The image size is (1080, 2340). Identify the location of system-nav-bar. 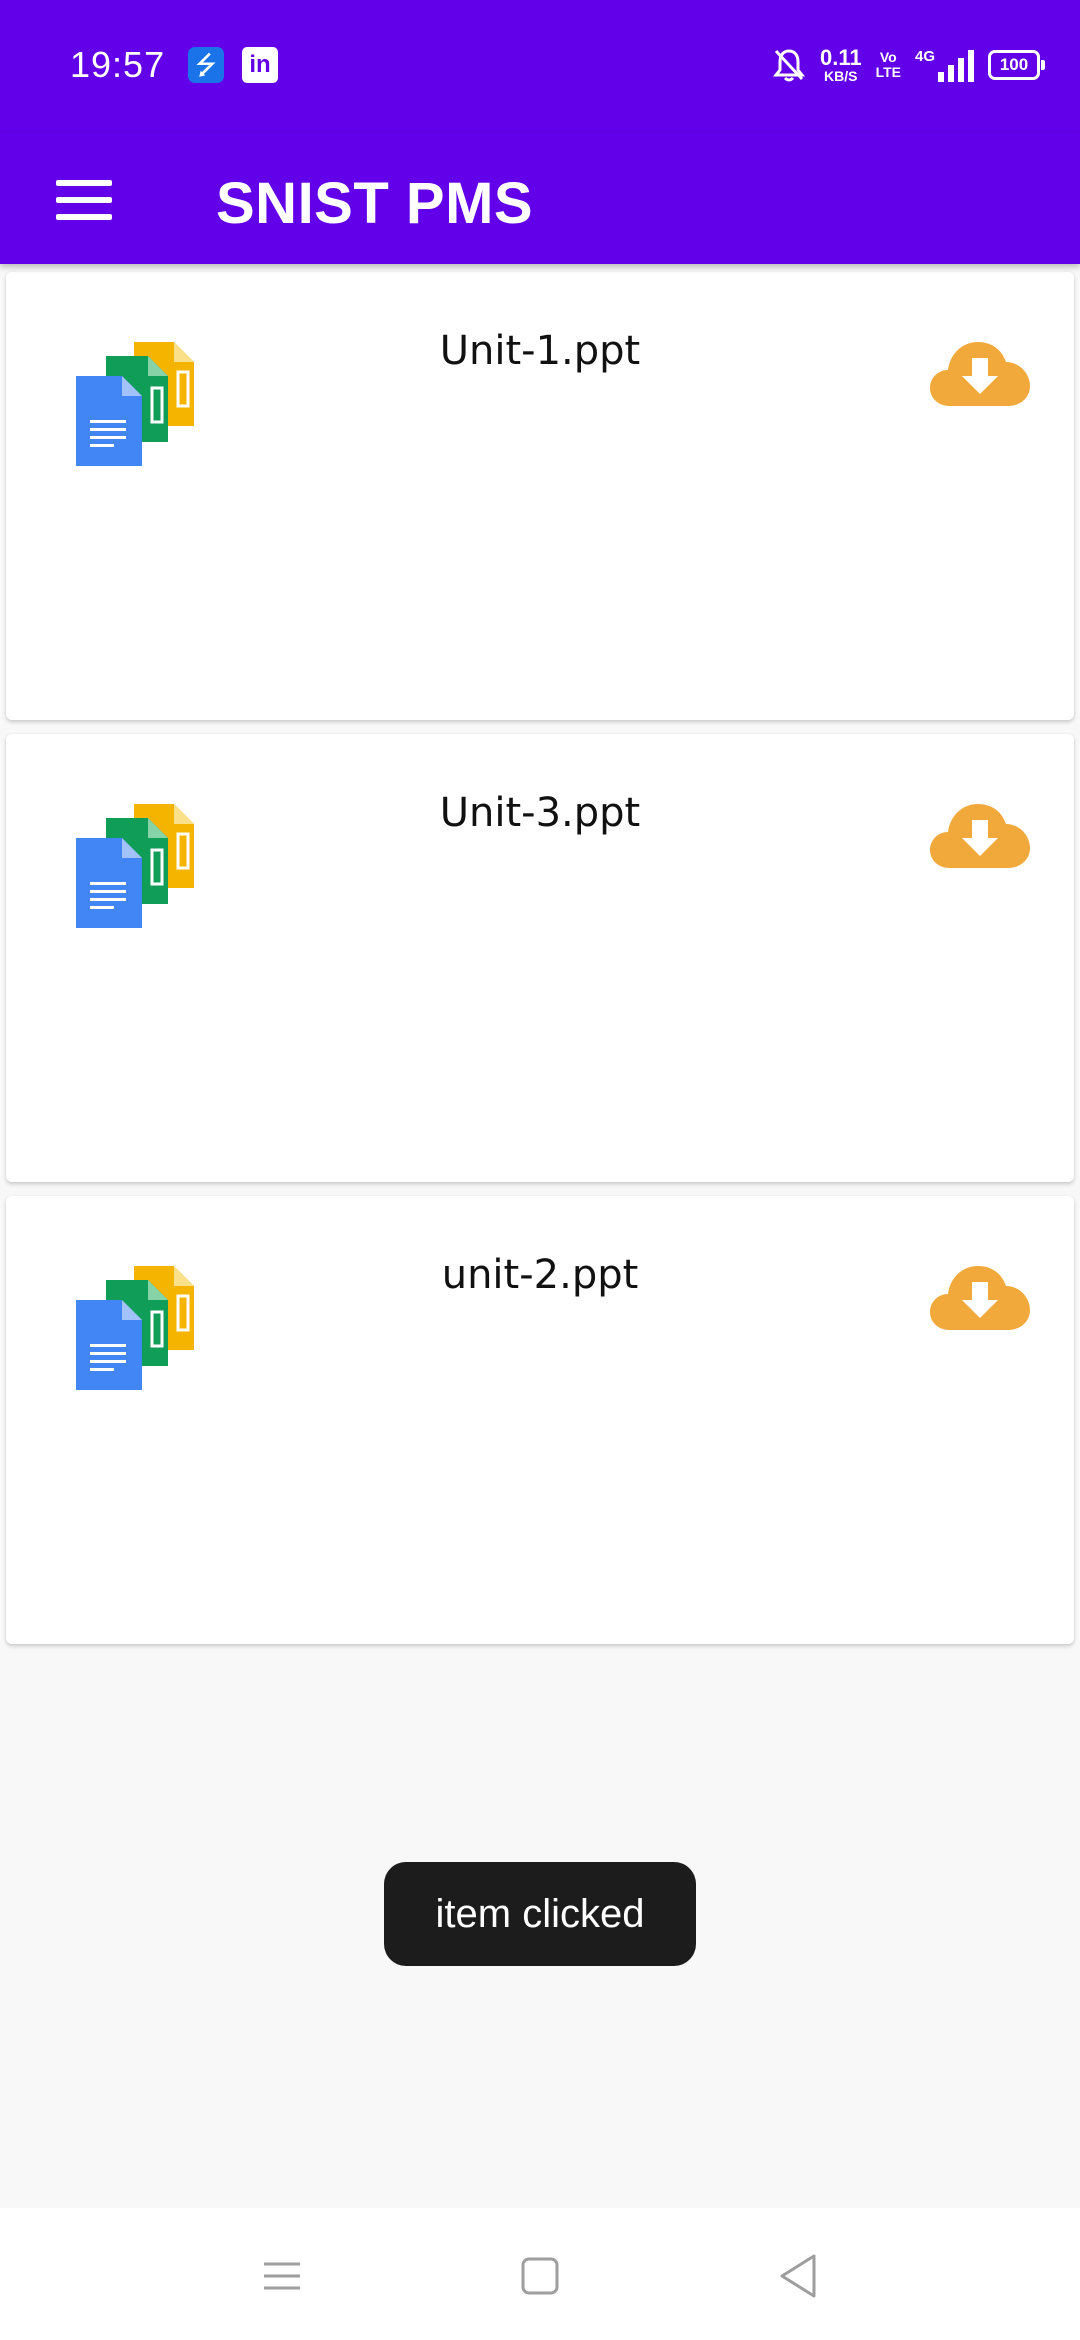
(540, 2274).